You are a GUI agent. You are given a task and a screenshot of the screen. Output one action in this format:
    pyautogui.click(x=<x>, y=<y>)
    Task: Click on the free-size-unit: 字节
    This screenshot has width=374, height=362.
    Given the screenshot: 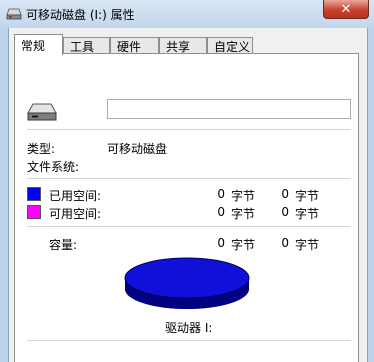 What is the action you would take?
    pyautogui.click(x=307, y=214)
    